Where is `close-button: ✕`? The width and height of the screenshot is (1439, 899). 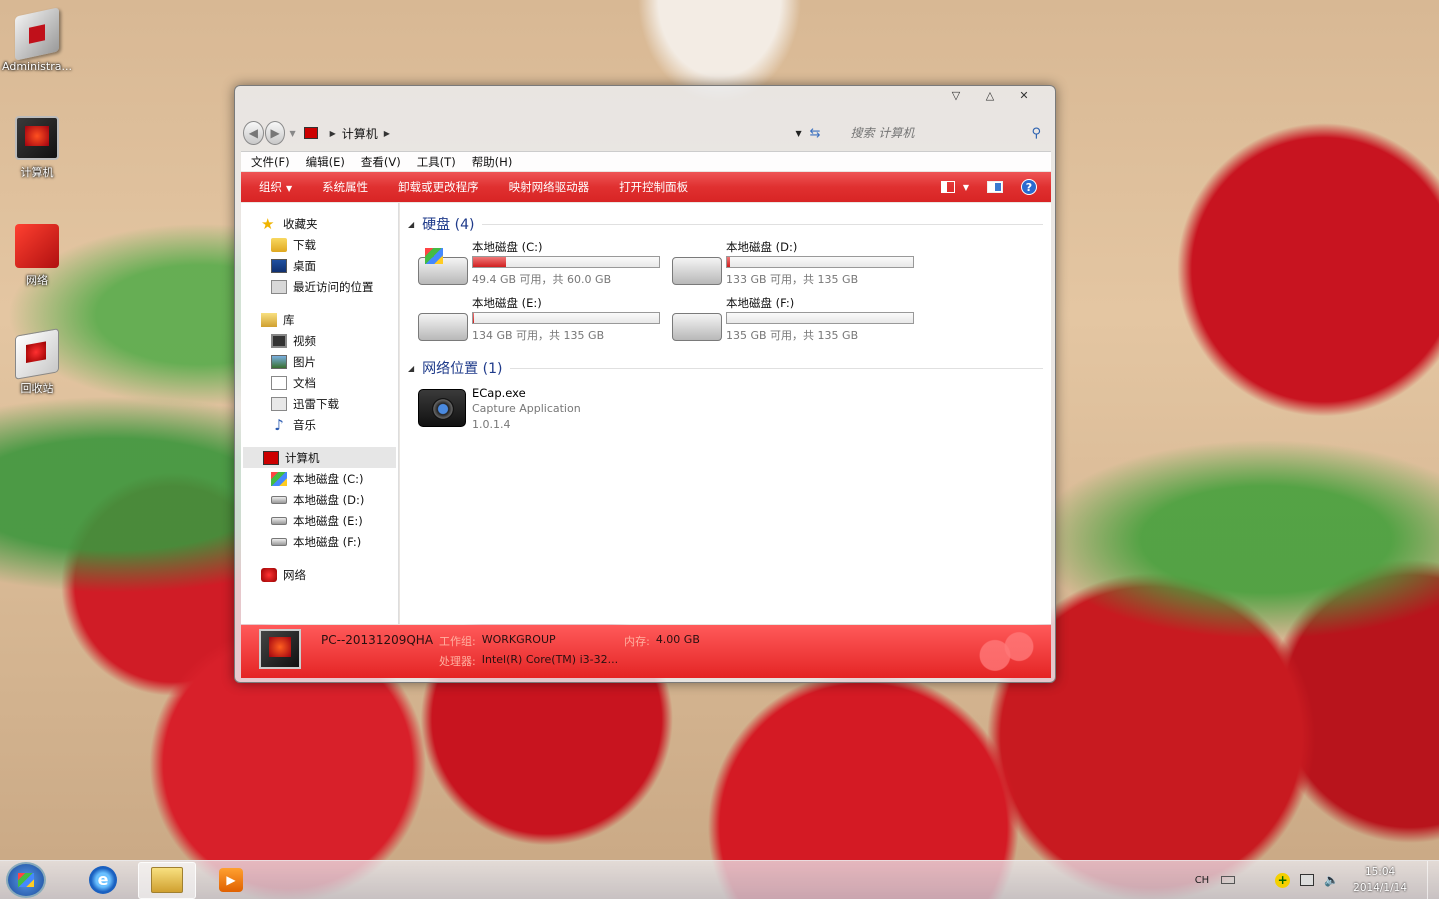 close-button: ✕ is located at coordinates (1024, 96).